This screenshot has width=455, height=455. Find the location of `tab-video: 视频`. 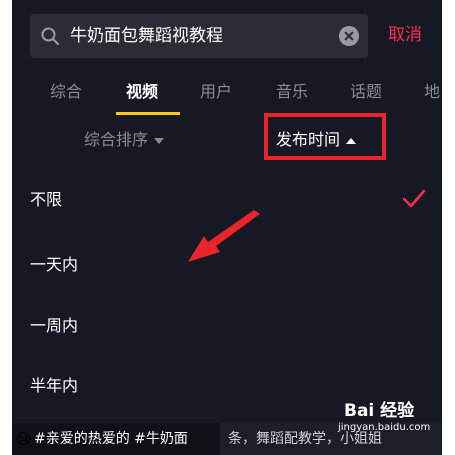

tab-video: 视频 is located at coordinates (142, 92).